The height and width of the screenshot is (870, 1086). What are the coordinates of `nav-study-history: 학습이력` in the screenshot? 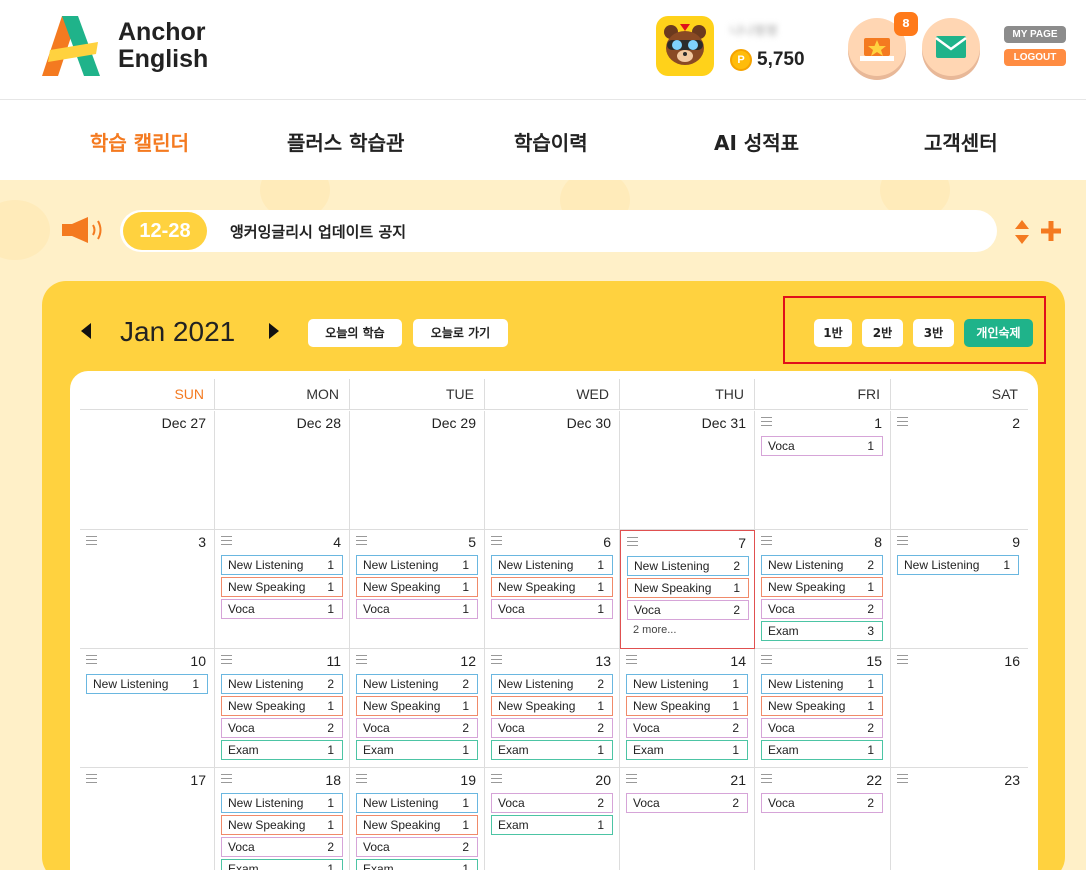 It's located at (551, 141).